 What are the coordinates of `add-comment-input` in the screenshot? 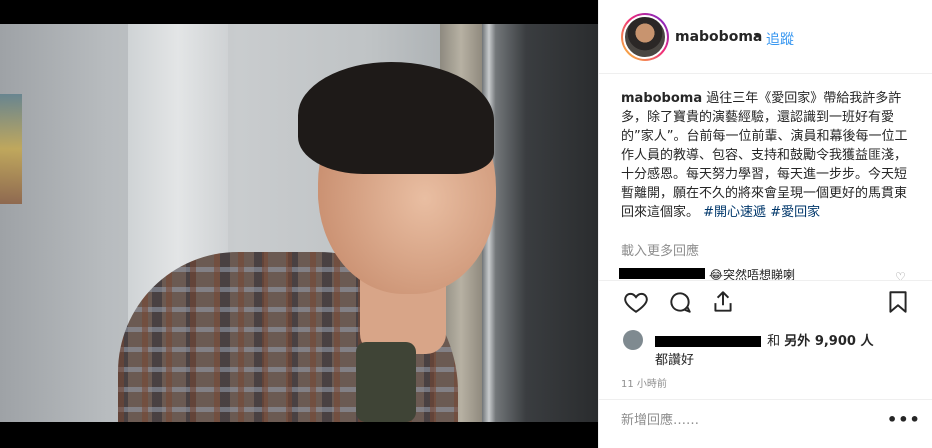 It's located at (746, 420).